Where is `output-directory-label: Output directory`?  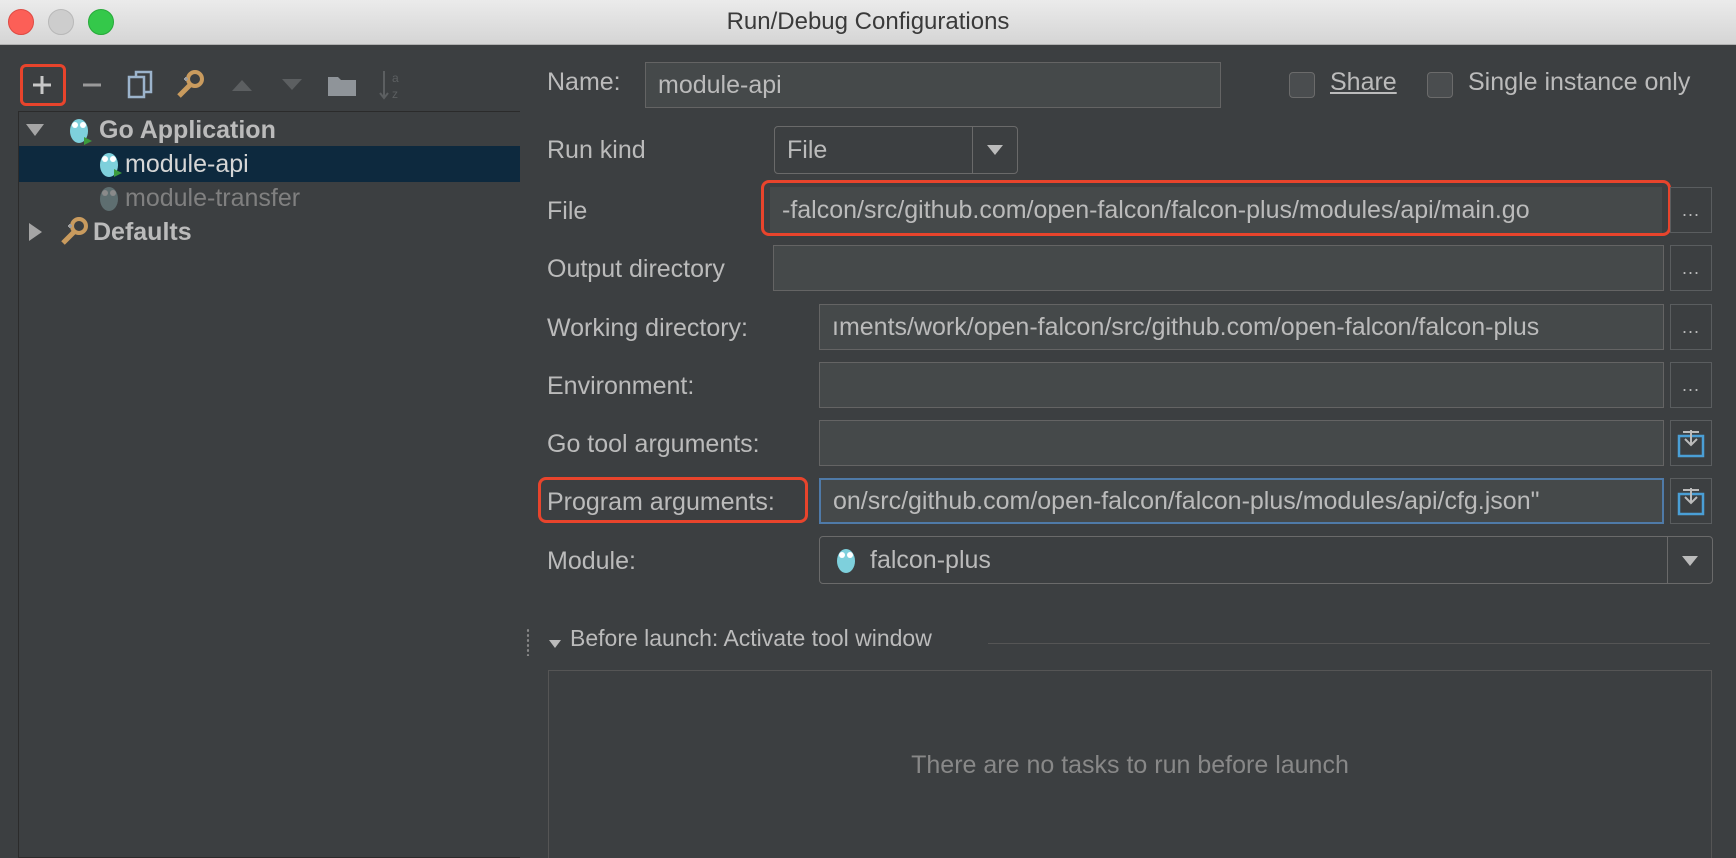
output-directory-label: Output directory is located at coordinates (636, 269).